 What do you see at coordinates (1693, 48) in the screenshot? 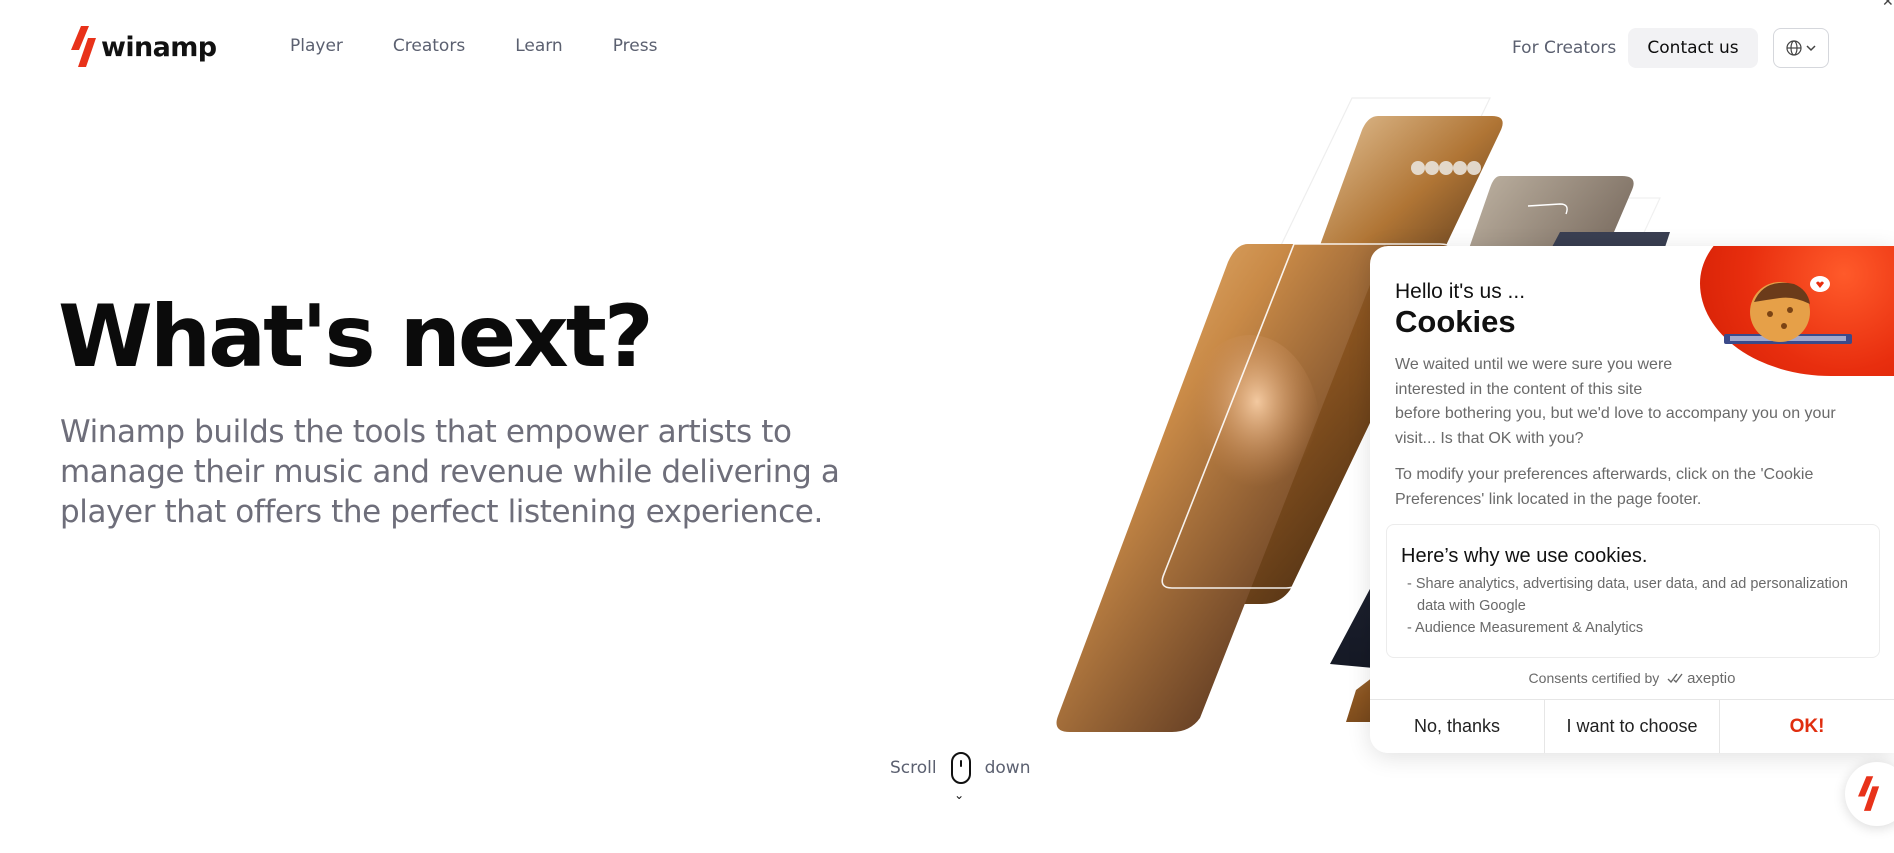
I see `contact-us-button: Contact us` at bounding box center [1693, 48].